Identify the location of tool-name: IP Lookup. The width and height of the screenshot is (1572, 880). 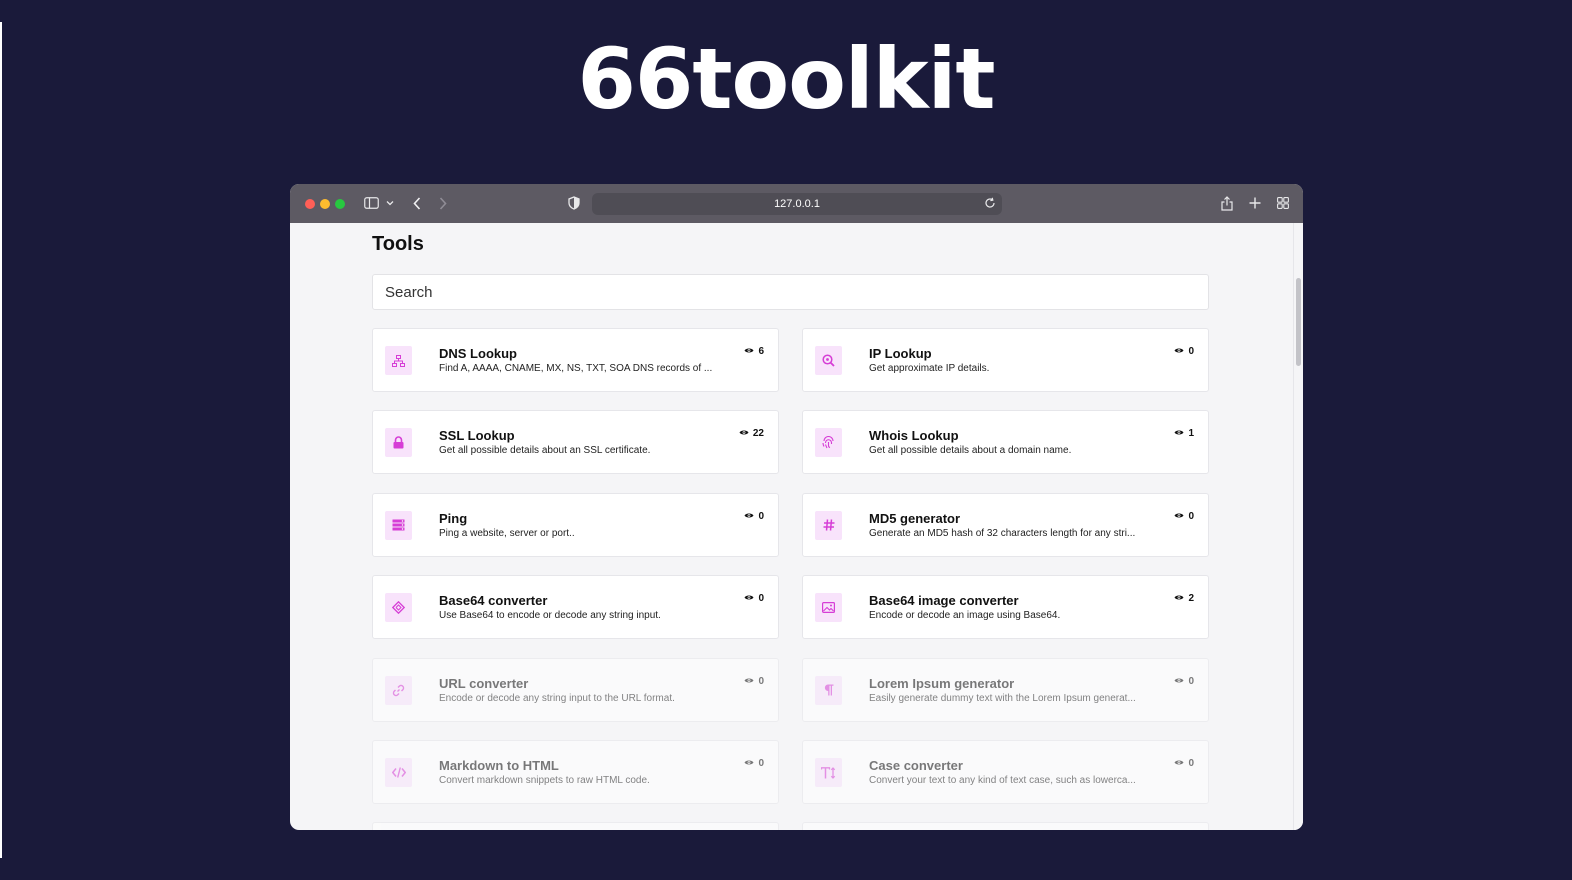
(900, 353).